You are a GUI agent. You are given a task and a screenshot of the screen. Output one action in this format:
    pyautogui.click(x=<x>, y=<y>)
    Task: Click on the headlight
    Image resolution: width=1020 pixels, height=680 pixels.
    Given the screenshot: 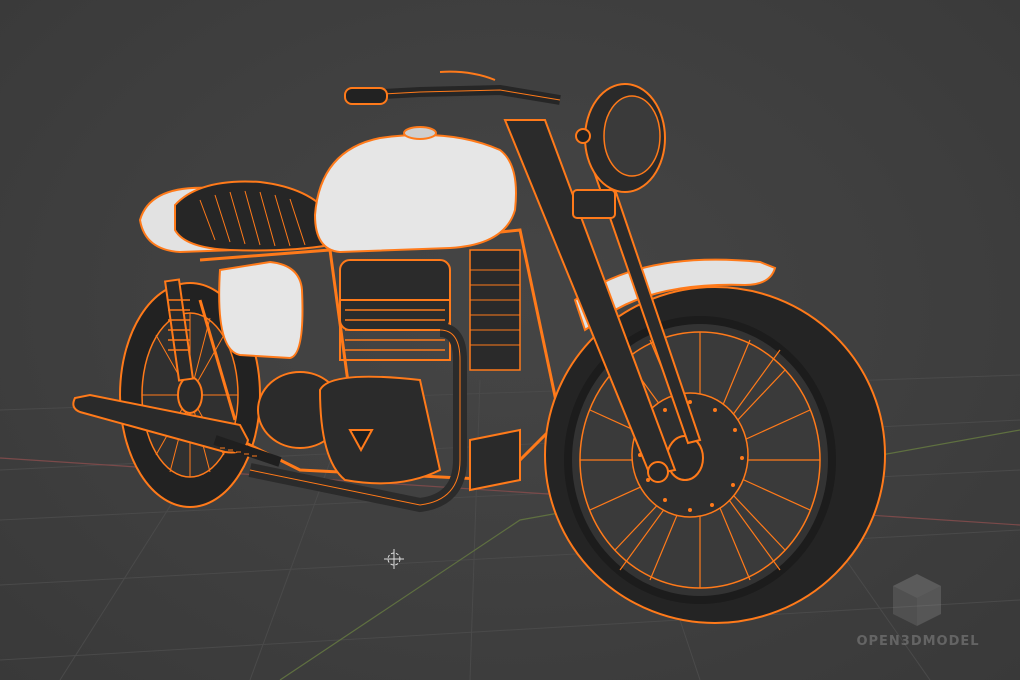 What is the action you would take?
    pyautogui.click(x=620, y=138)
    